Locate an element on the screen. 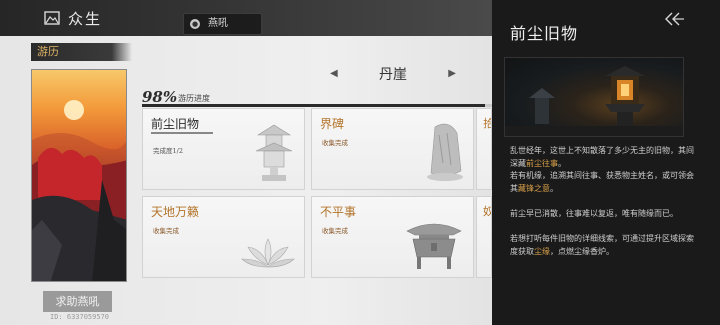 The width and height of the screenshot is (720, 325). card-title: 界碑 is located at coordinates (332, 124).